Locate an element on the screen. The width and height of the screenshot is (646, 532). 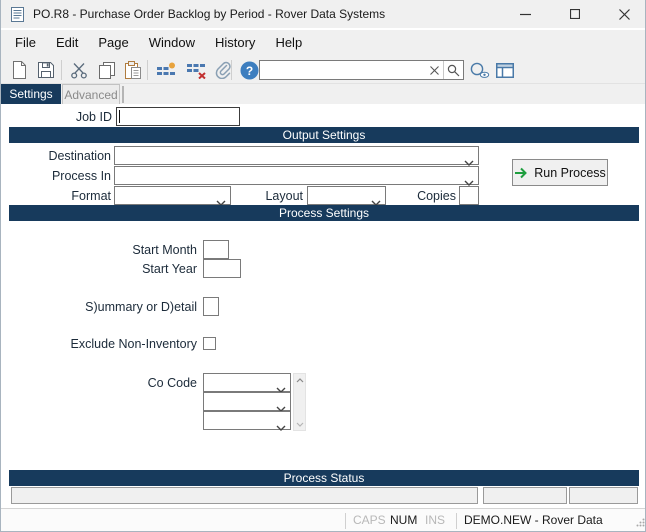
format-select is located at coordinates (172, 196).